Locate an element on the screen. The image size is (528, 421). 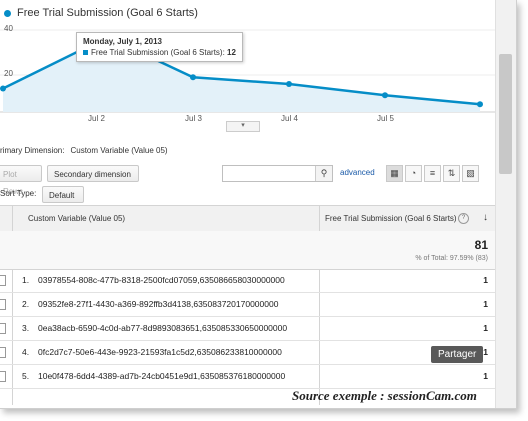
sort-type: Sort Type: is located at coordinates (18, 193).